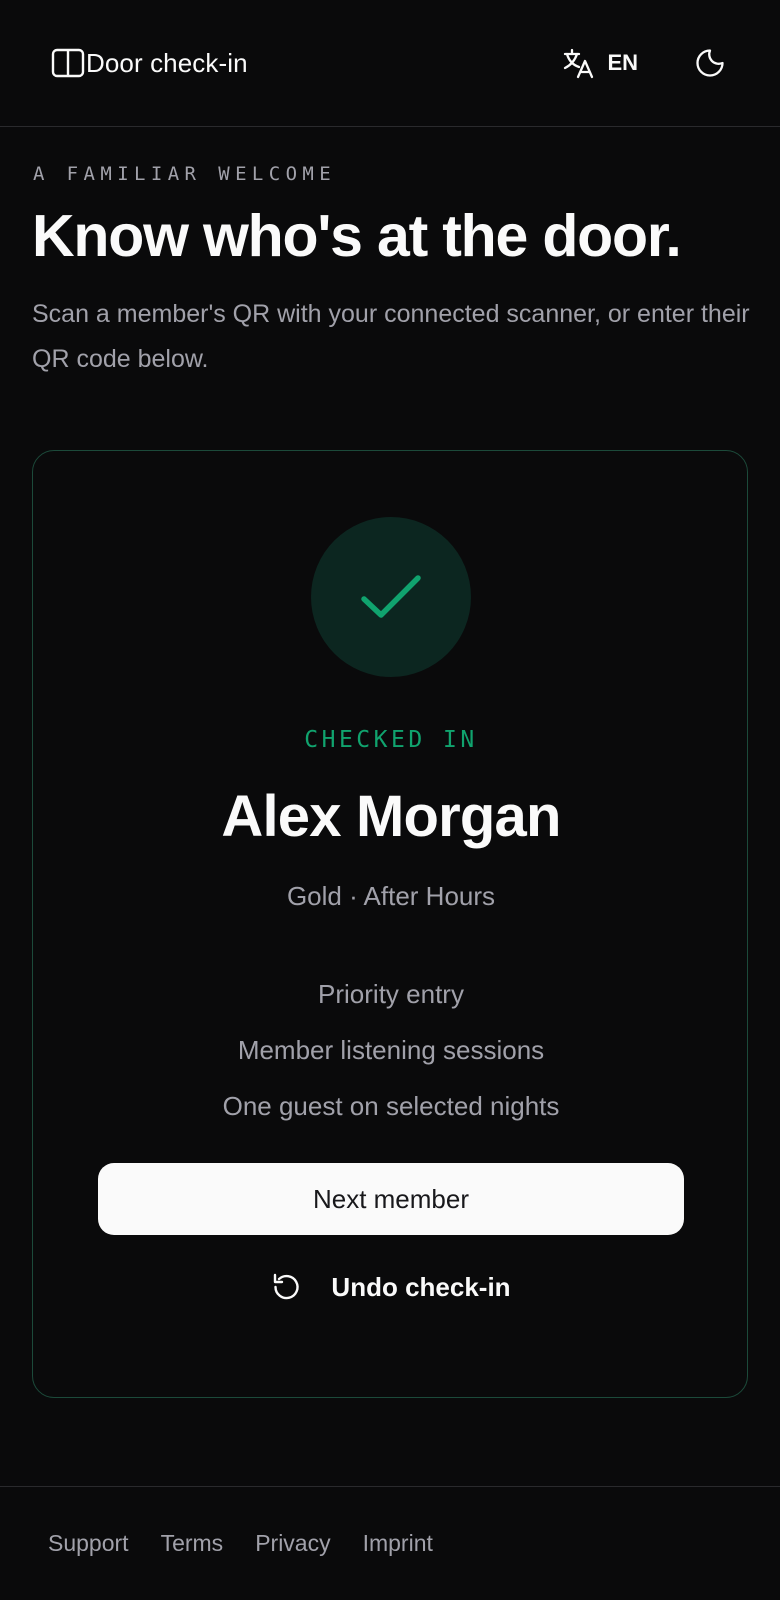 The image size is (780, 1600). Describe the element at coordinates (391, 816) in the screenshot. I see `member-name: Alex Morgan` at that location.